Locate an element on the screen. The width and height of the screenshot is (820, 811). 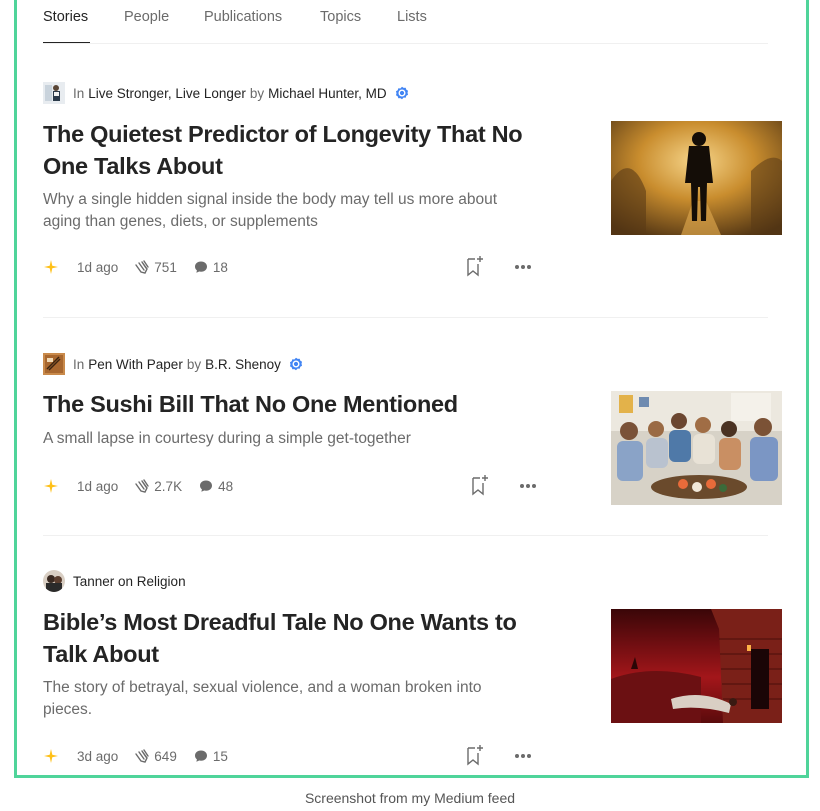
comment-count-value: 48 is located at coordinates (226, 486).